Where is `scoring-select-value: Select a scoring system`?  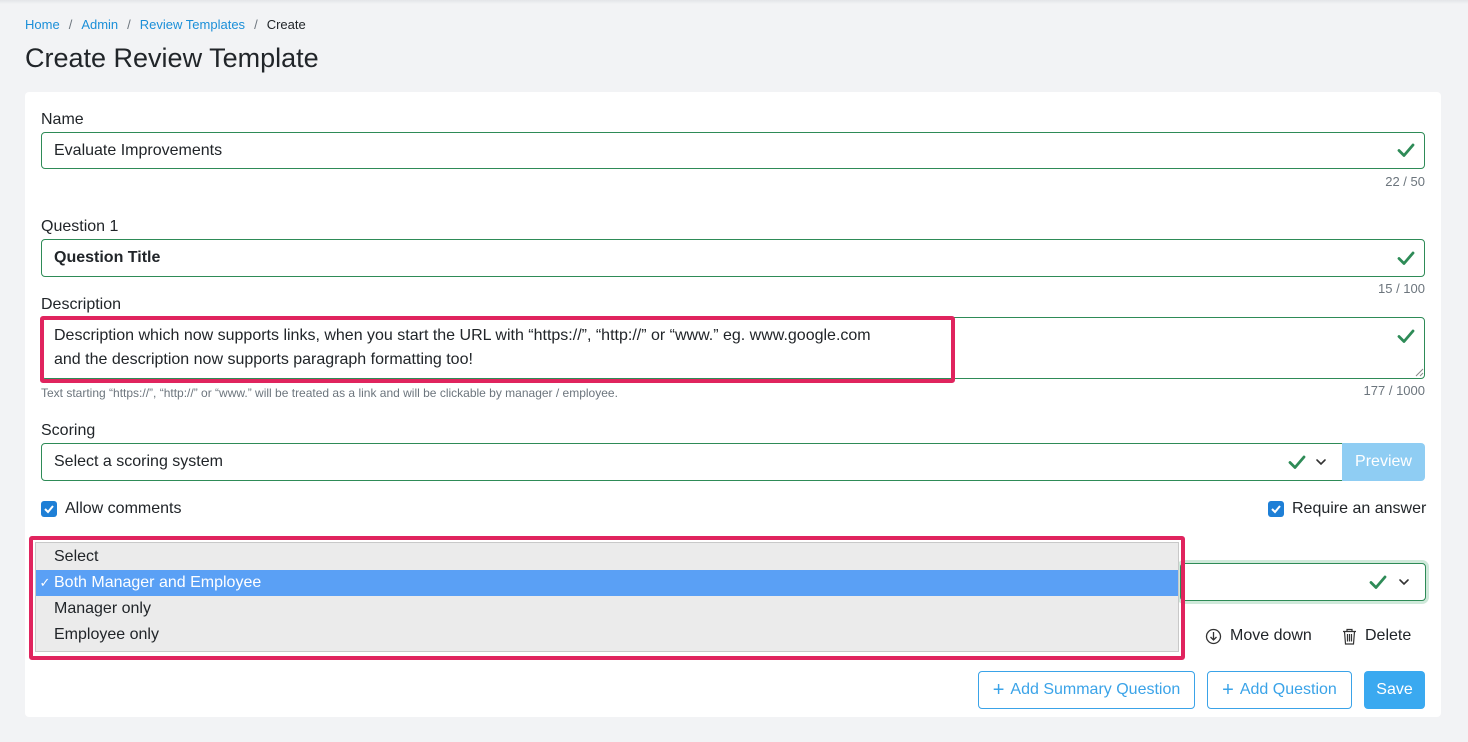 scoring-select-value: Select a scoring system is located at coordinates (138, 461).